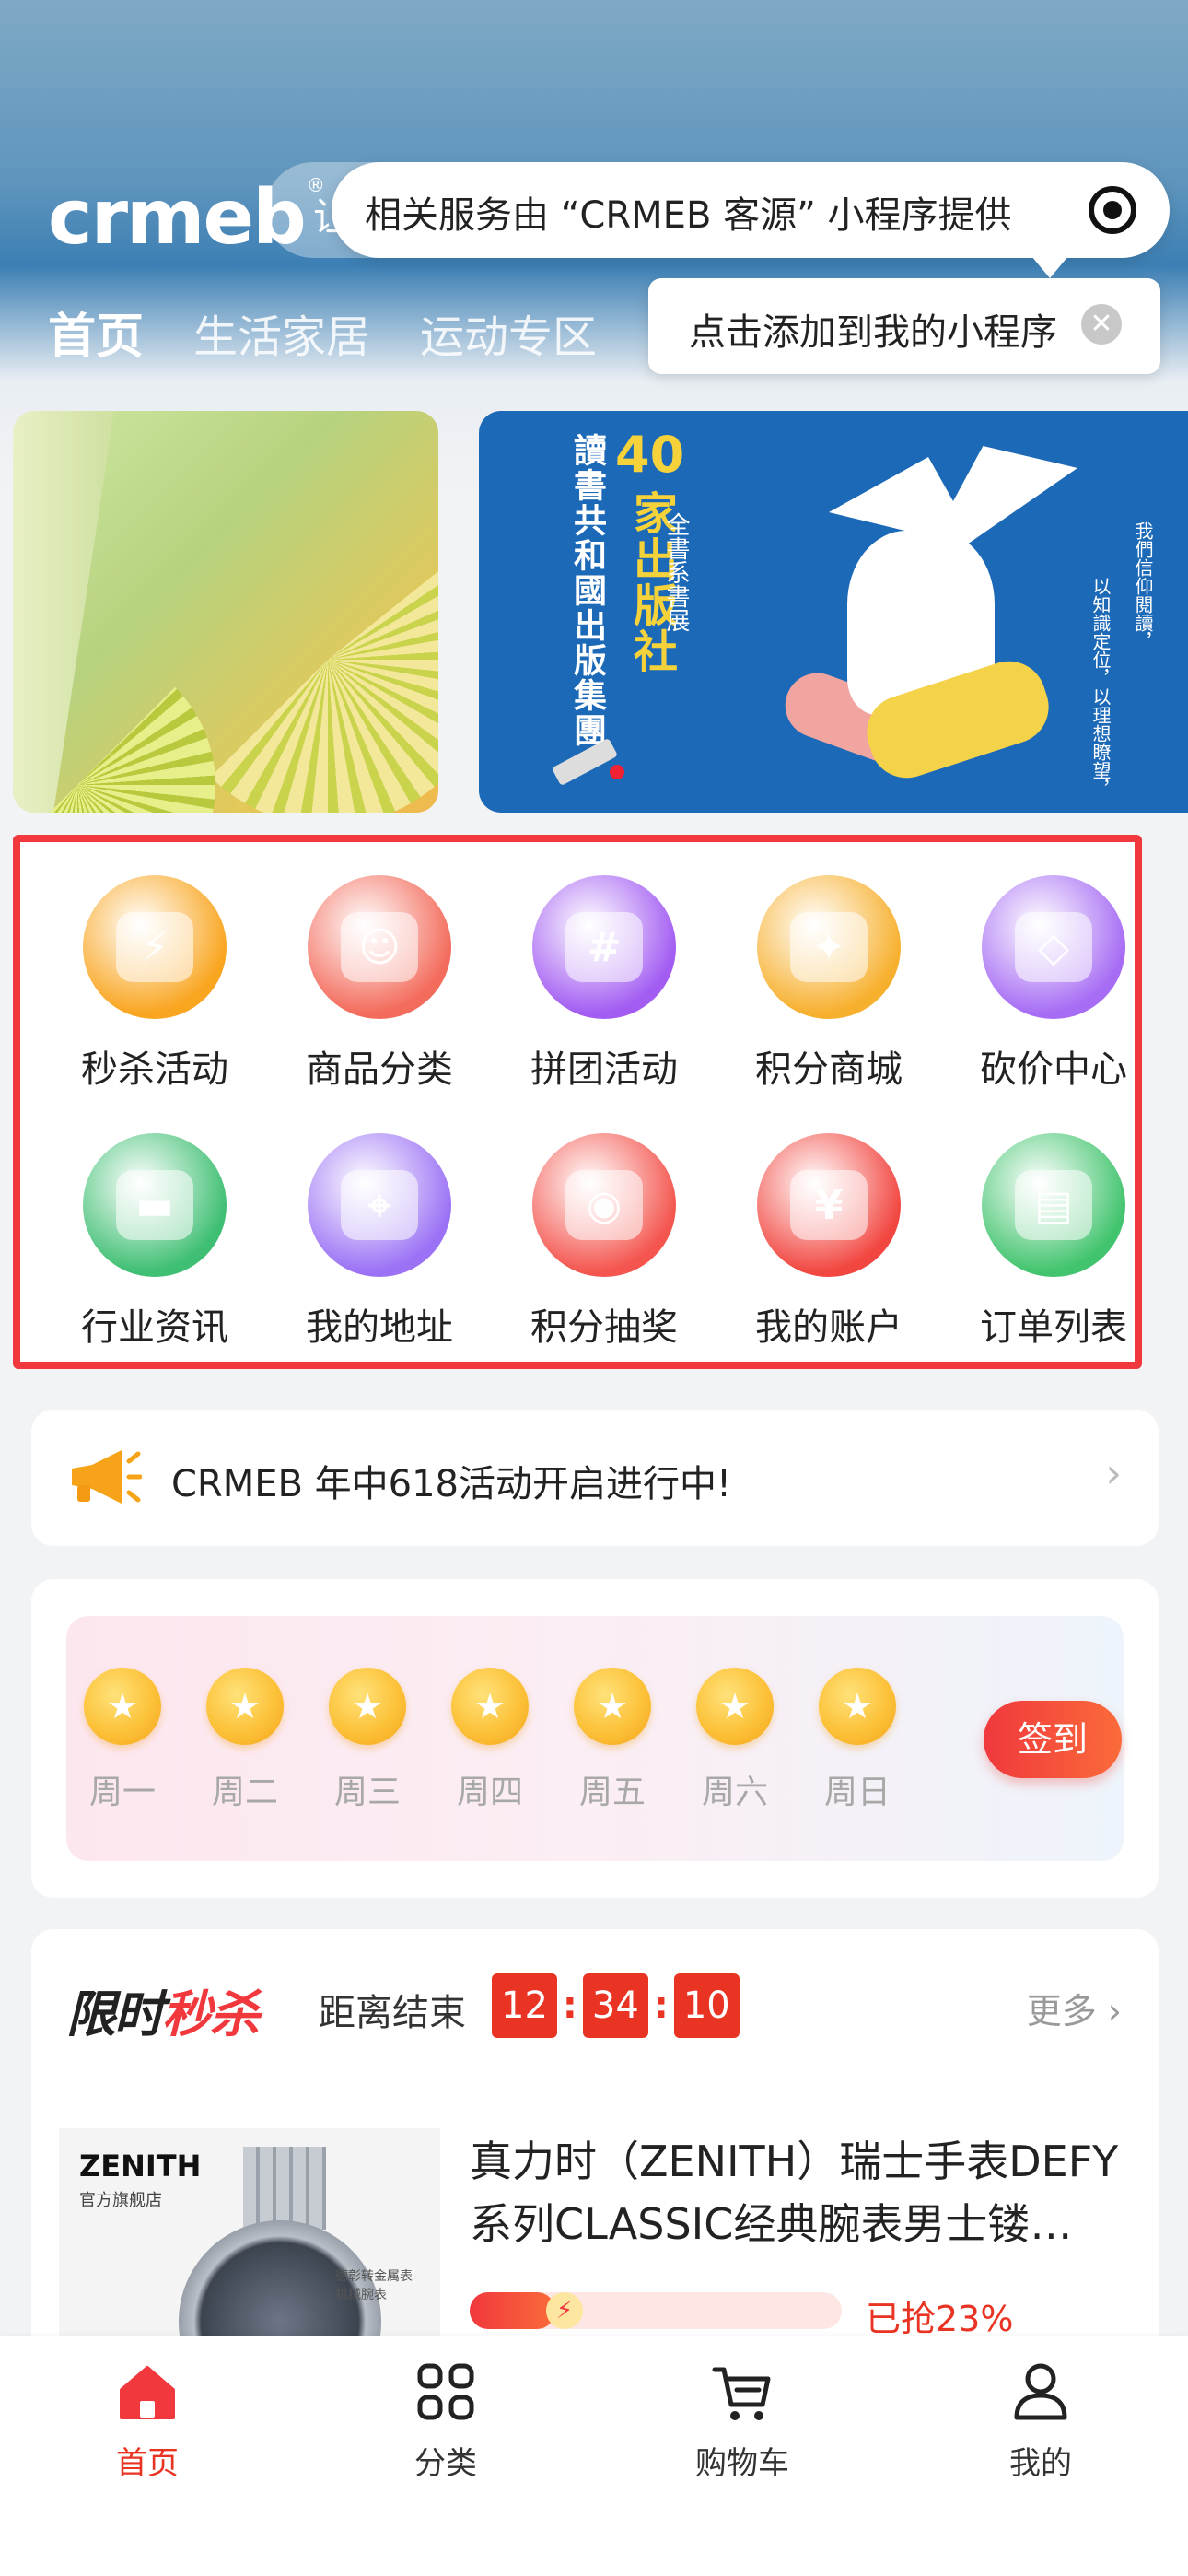 Image resolution: width=1188 pixels, height=2576 pixels. I want to click on map-icon: ⌖, so click(379, 1205).